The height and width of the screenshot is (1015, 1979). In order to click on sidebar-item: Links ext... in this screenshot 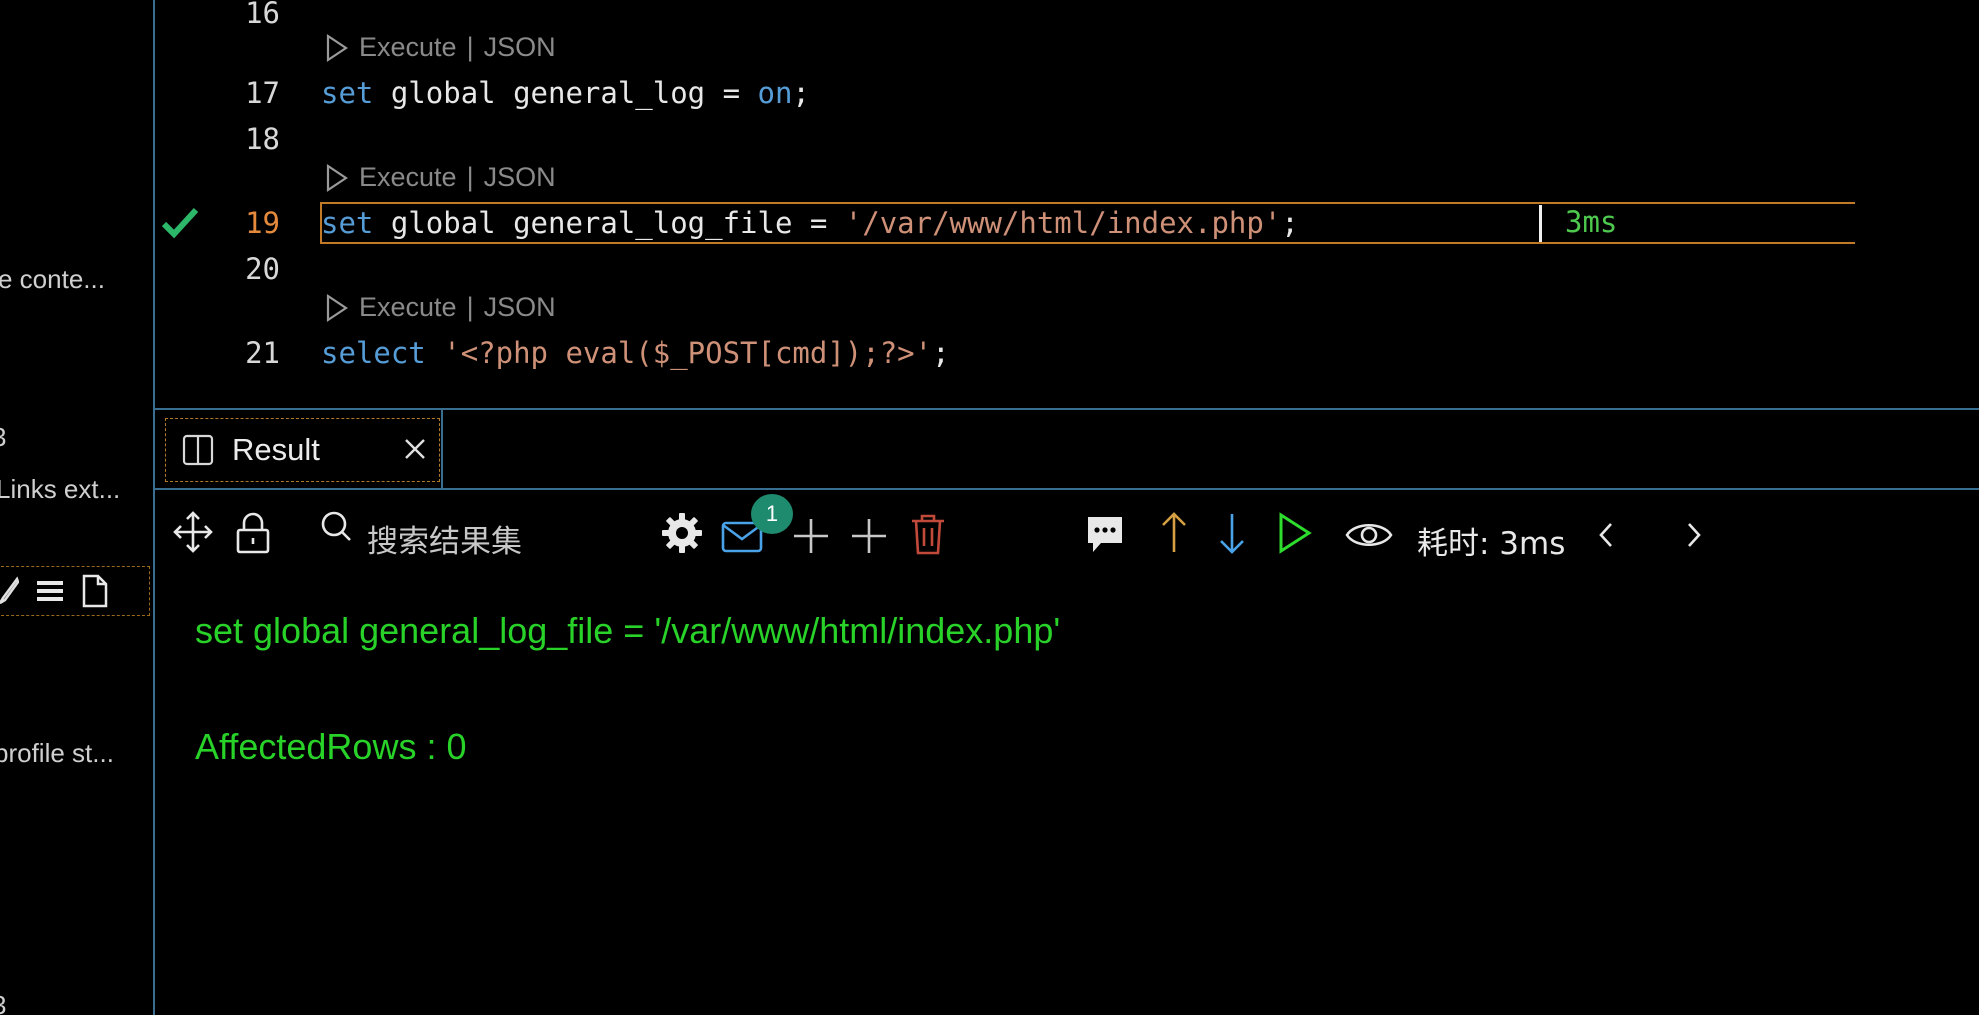, I will do `click(60, 489)`.